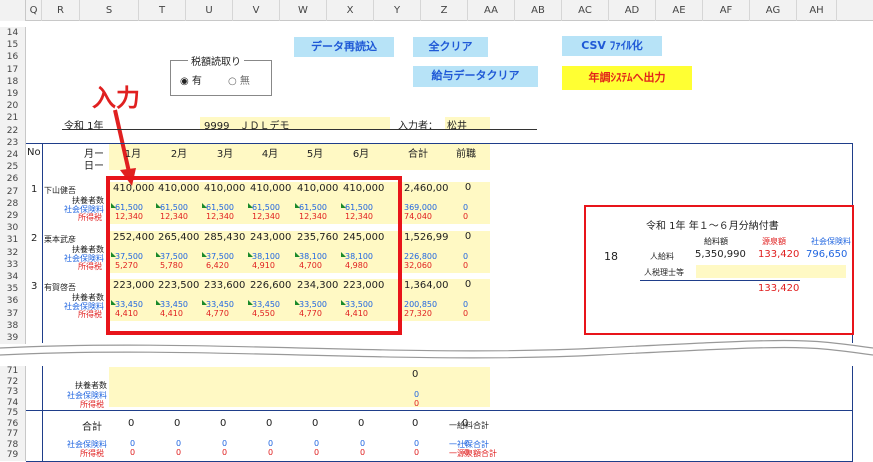 This screenshot has height=462, width=873. I want to click on column-header-z: Z, so click(444, 10).